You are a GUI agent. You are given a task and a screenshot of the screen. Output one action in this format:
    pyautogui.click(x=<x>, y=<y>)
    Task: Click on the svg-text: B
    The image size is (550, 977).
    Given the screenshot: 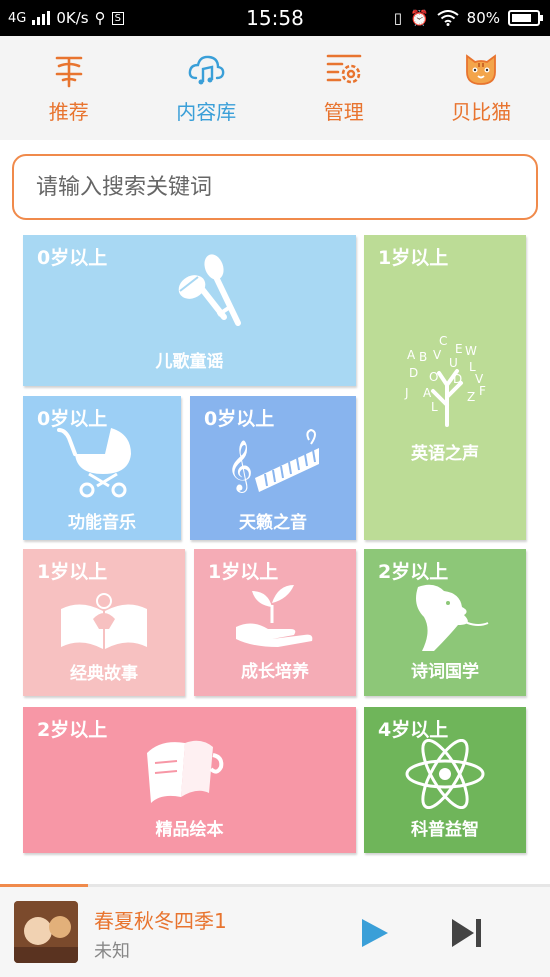 What is the action you would take?
    pyautogui.click(x=423, y=357)
    